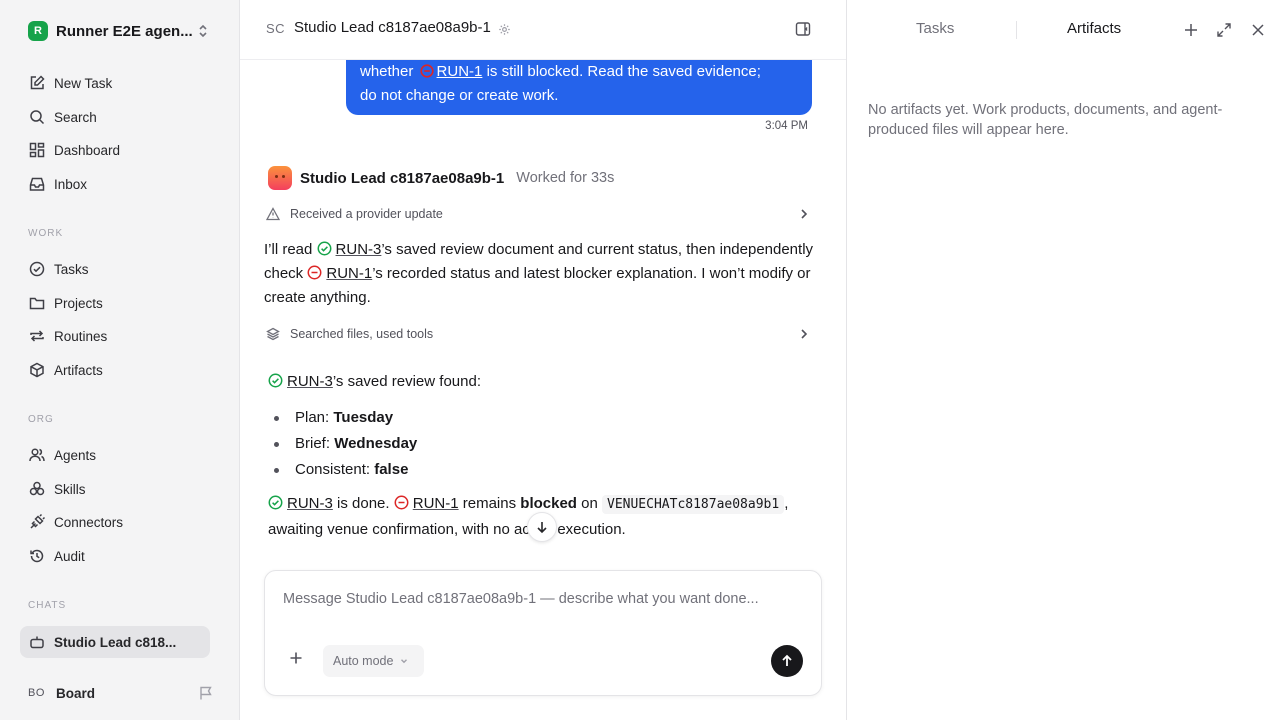  Describe the element at coordinates (115, 269) in the screenshot. I see `sidebar-item-tasks: Tasks` at that location.